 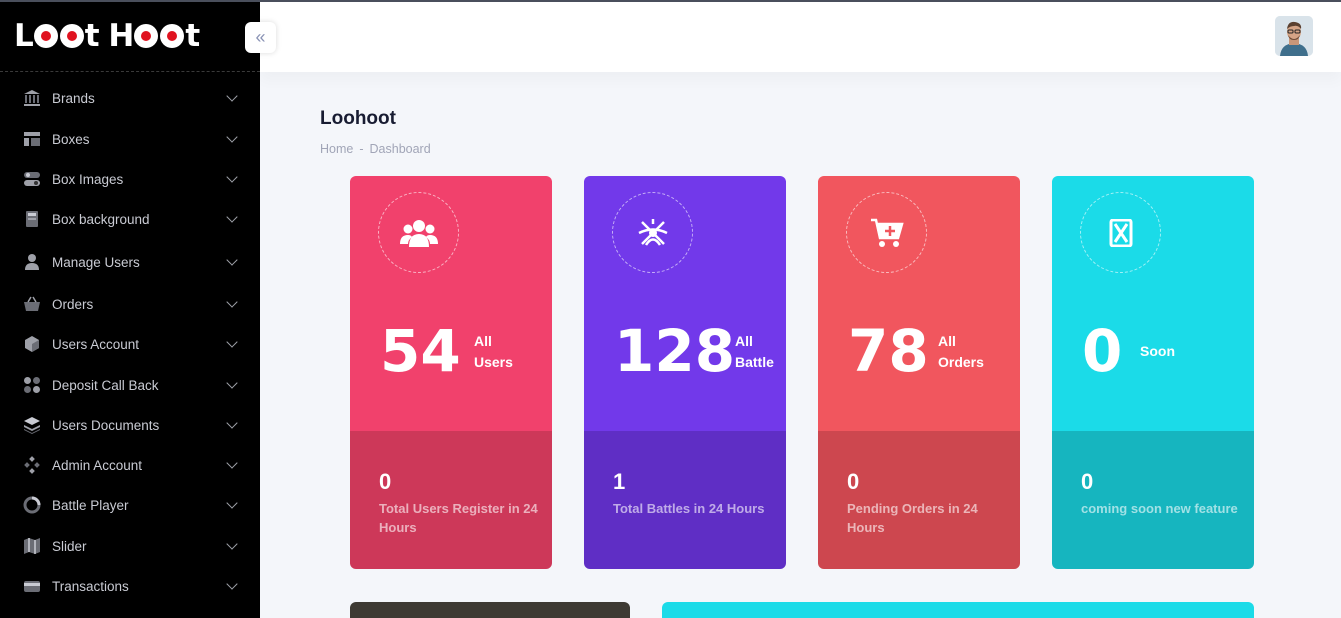 What do you see at coordinates (800, 37) in the screenshot?
I see `top-header` at bounding box center [800, 37].